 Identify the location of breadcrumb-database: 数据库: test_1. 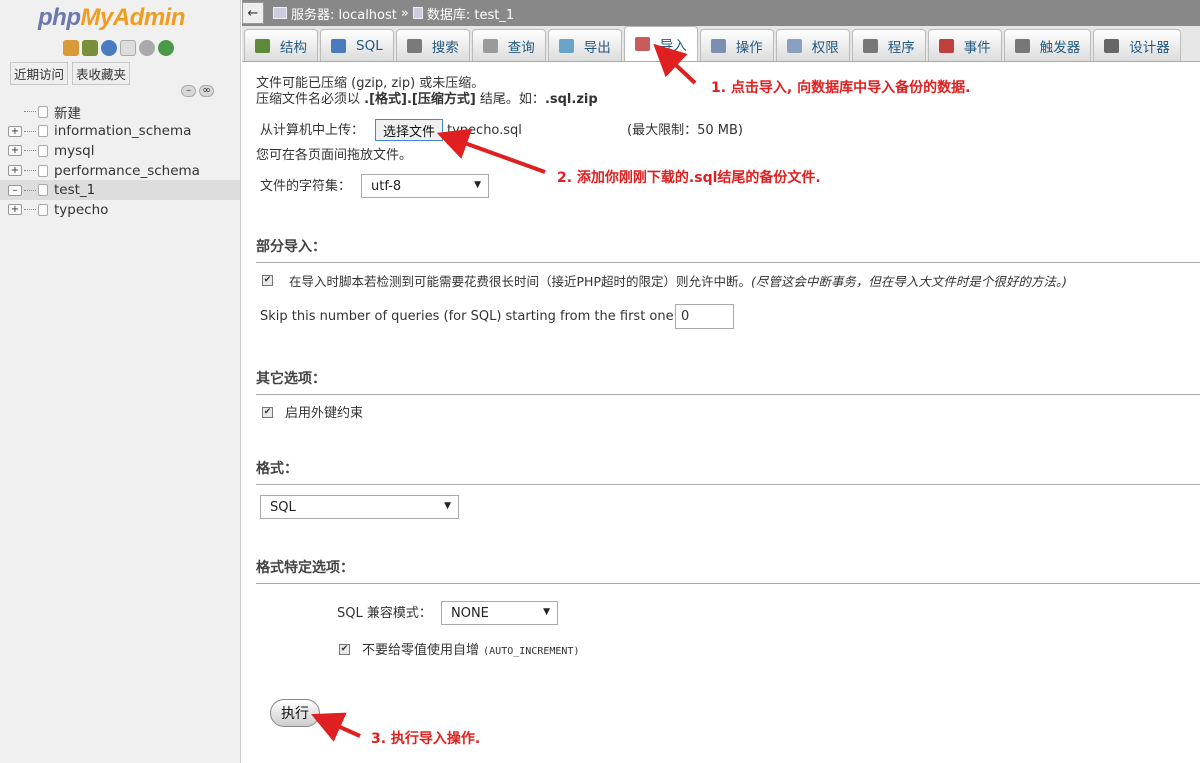
(470, 13).